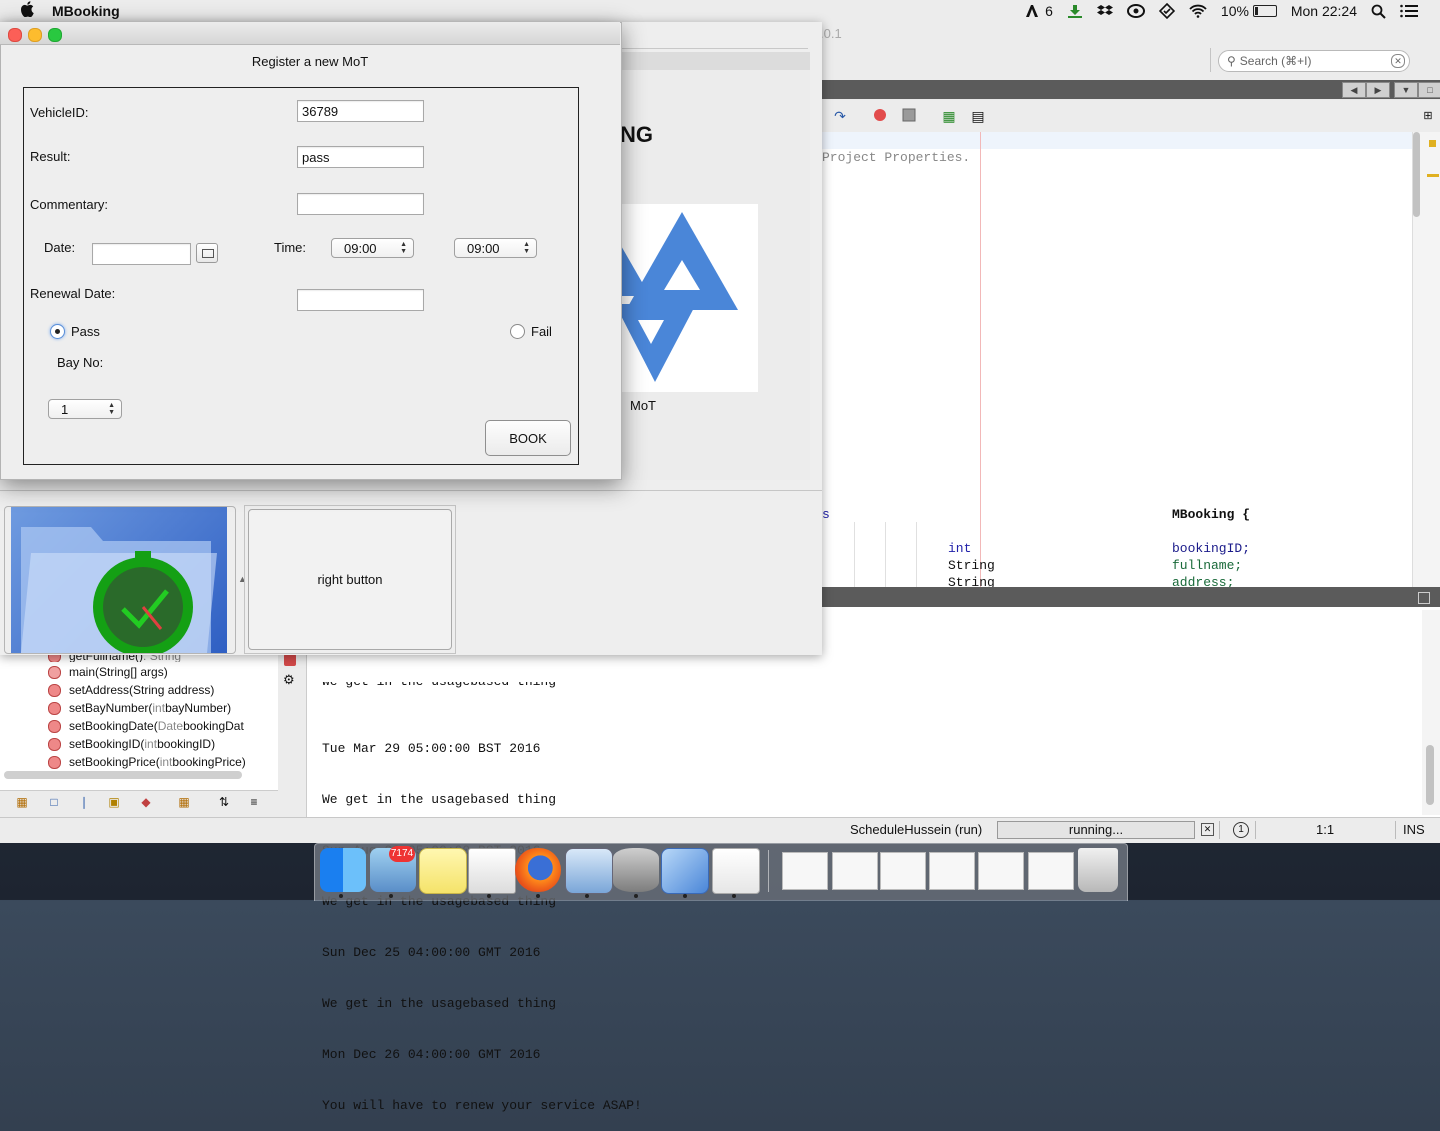 Image resolution: width=1440 pixels, height=1131 pixels. I want to click on database-icon, so click(636, 870).